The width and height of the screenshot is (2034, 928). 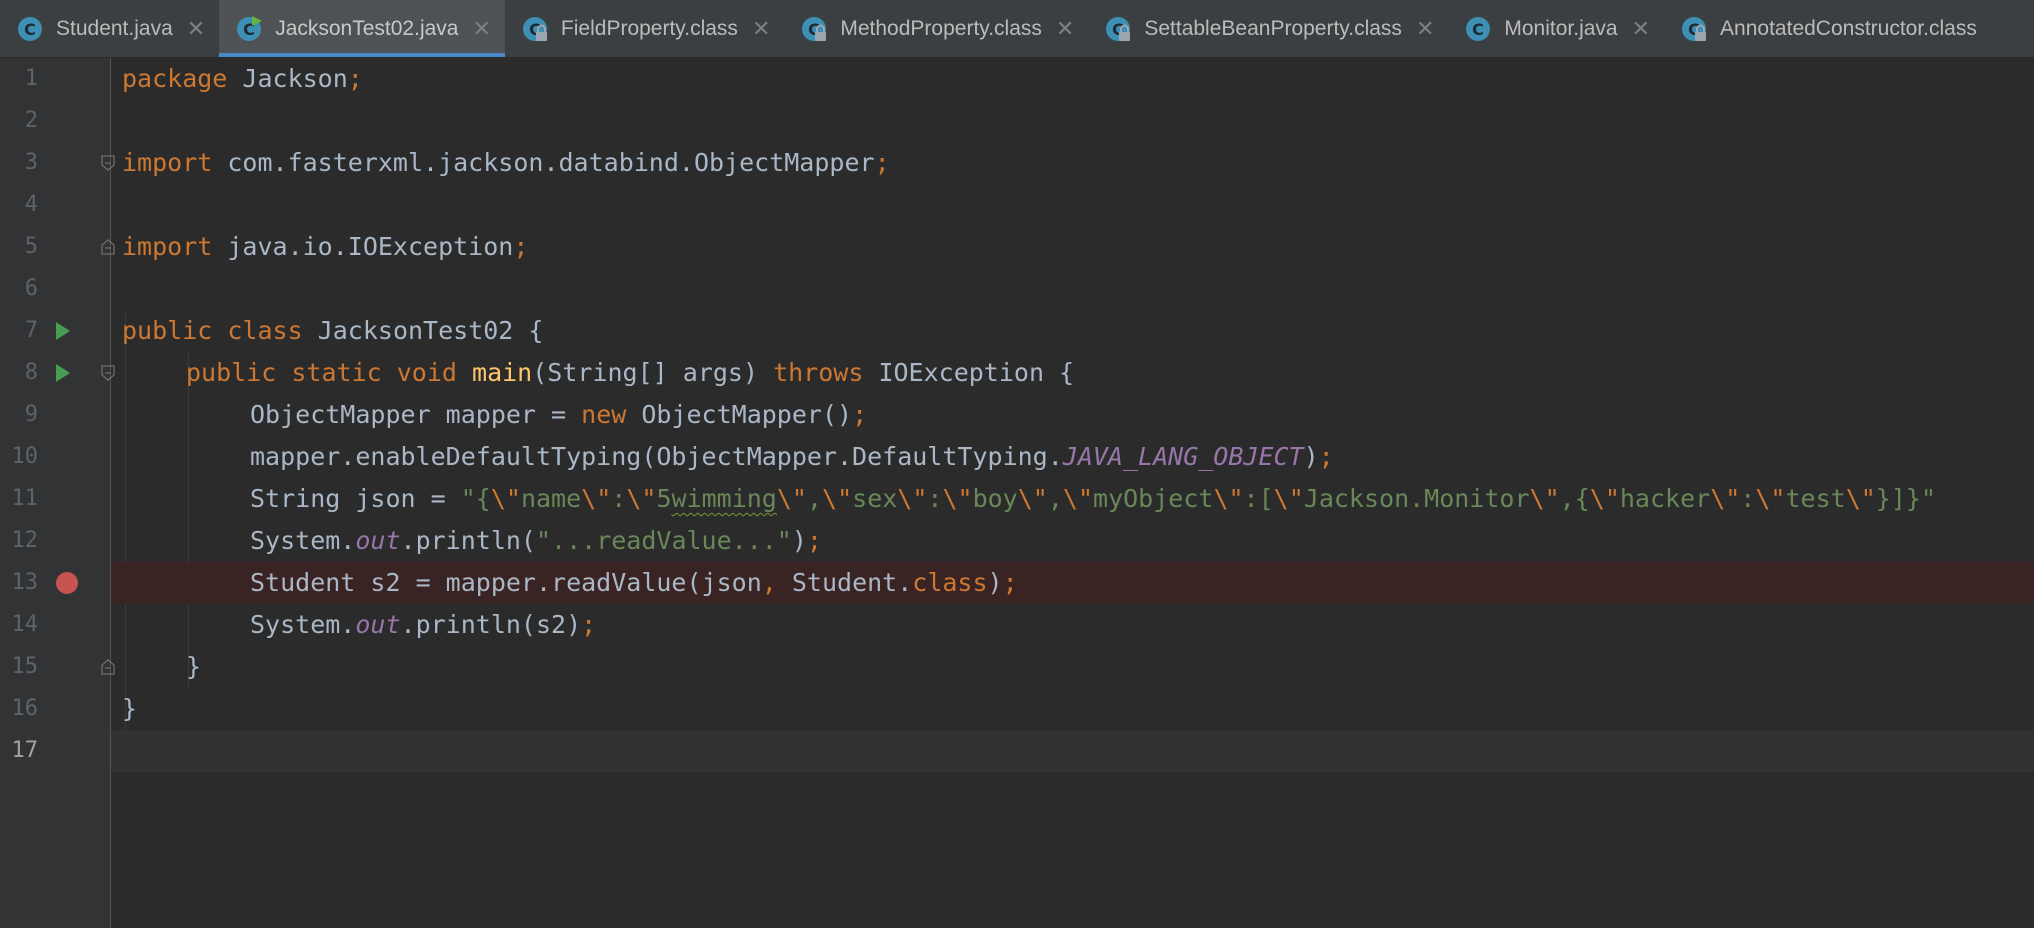 I want to click on code-line-15: 15 }, so click(x=1017, y=667).